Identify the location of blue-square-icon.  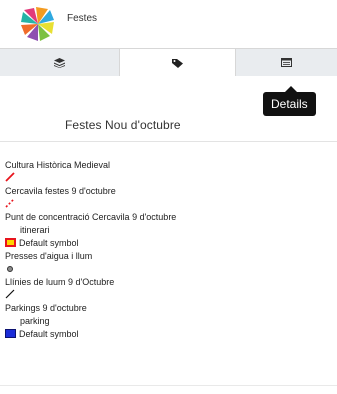
(10, 333).